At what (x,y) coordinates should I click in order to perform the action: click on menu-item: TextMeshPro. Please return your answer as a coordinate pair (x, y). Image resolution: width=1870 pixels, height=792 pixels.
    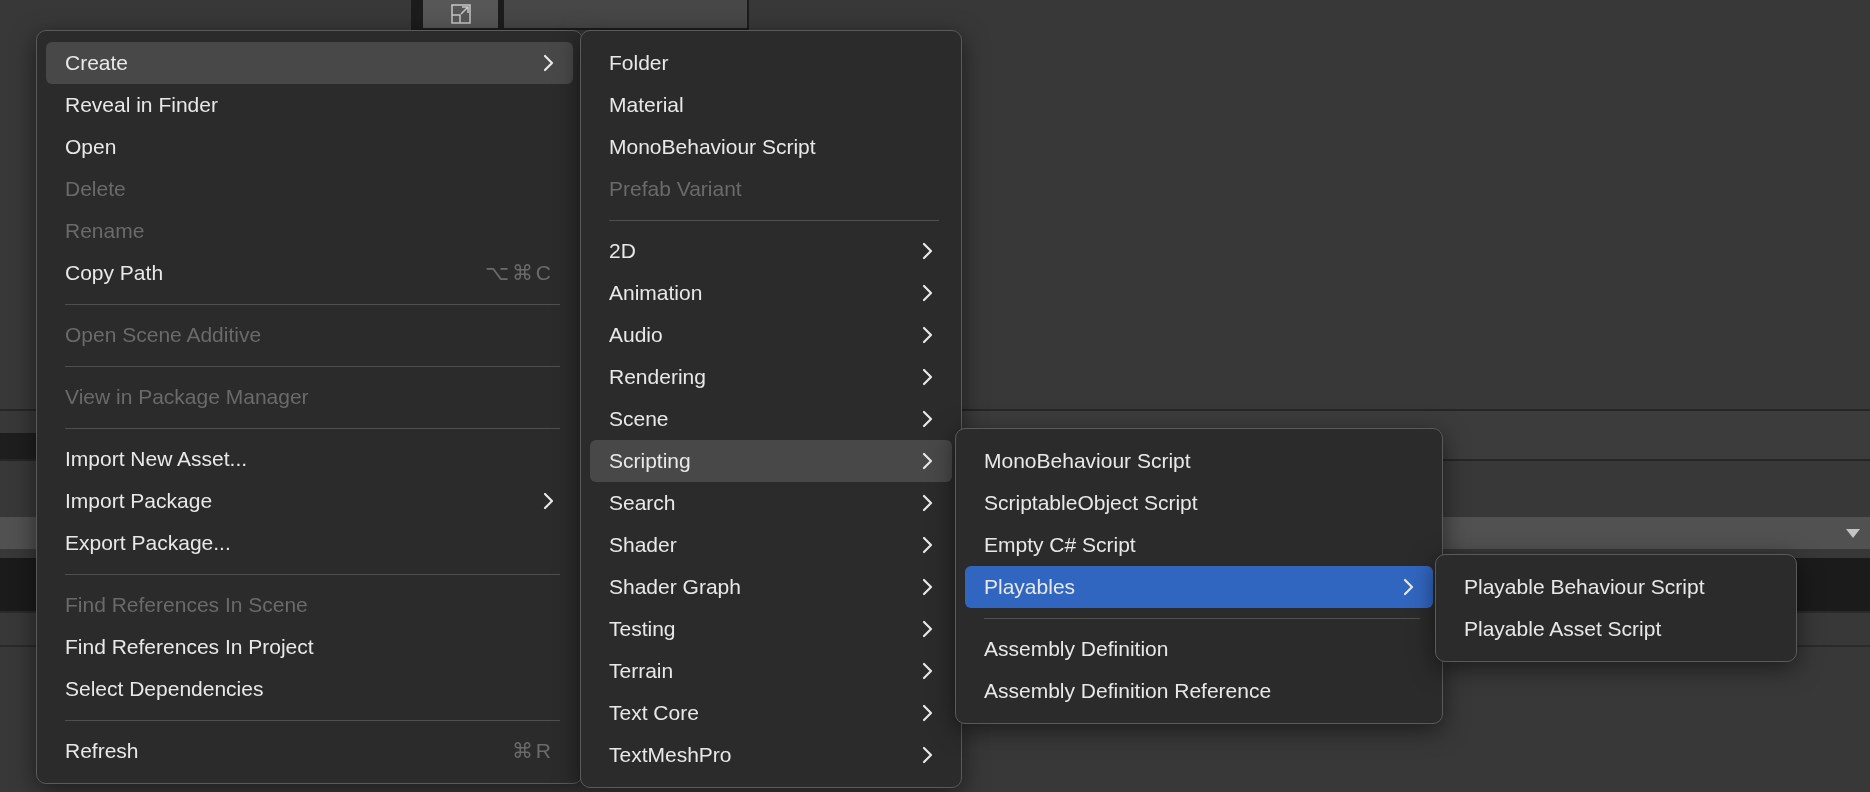
    Looking at the image, I should click on (771, 755).